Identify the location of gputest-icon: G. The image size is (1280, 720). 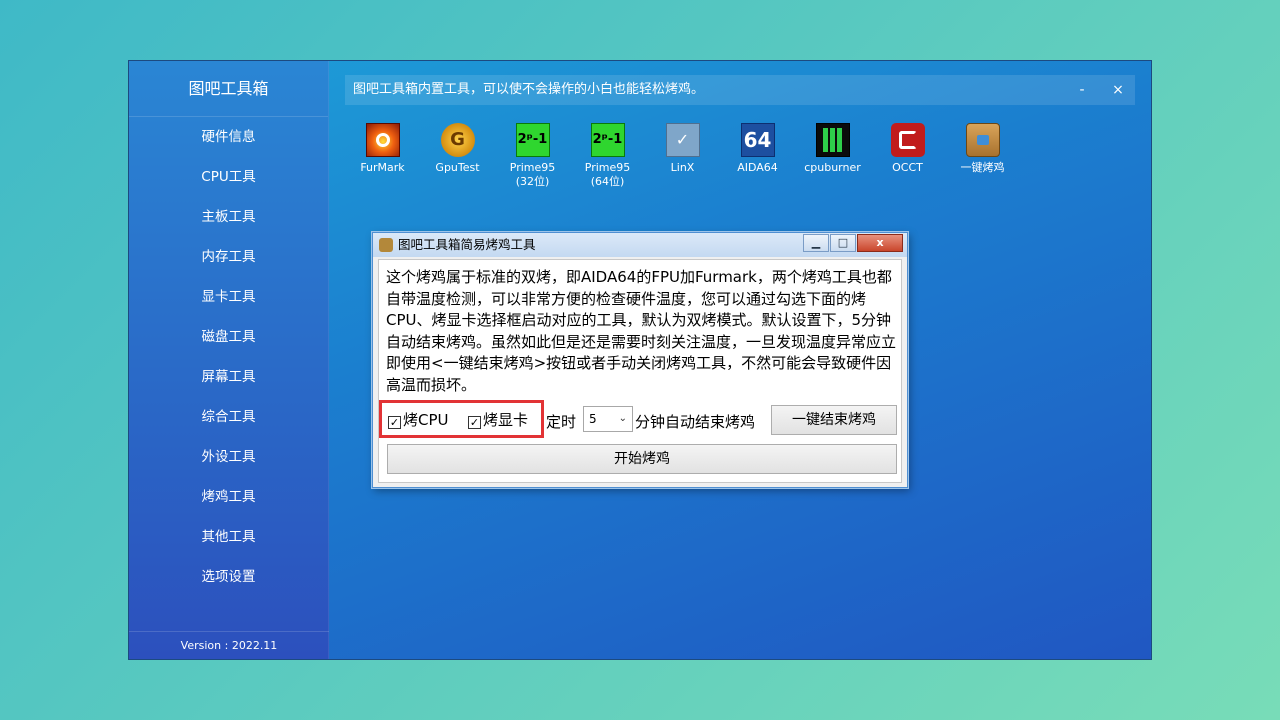
(457, 140).